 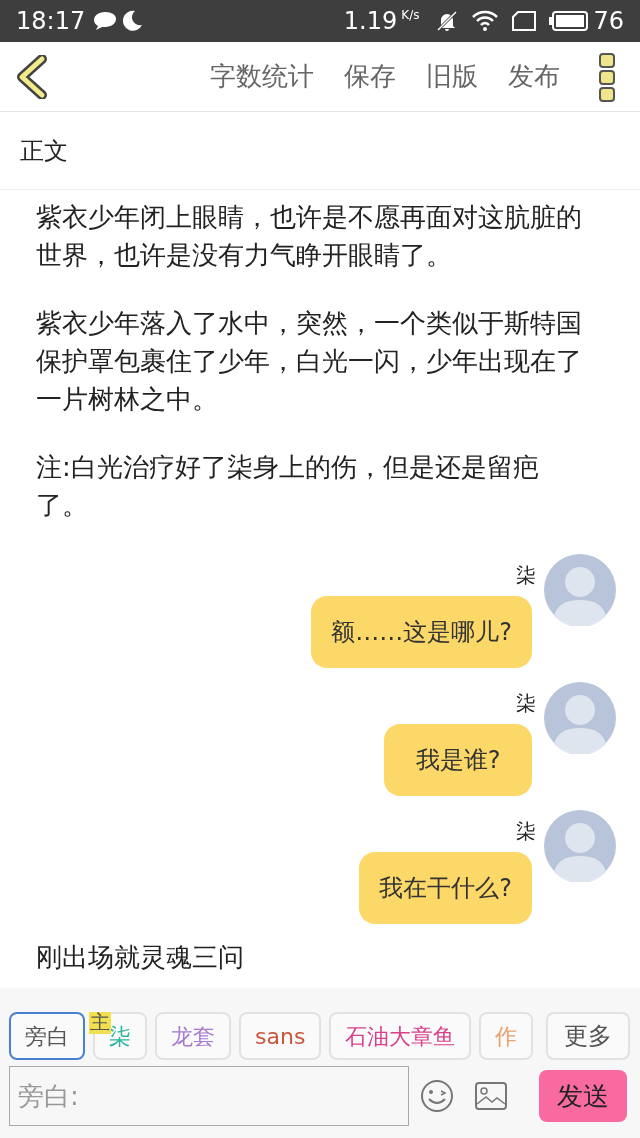 What do you see at coordinates (32, 76) in the screenshot?
I see `back-icon` at bounding box center [32, 76].